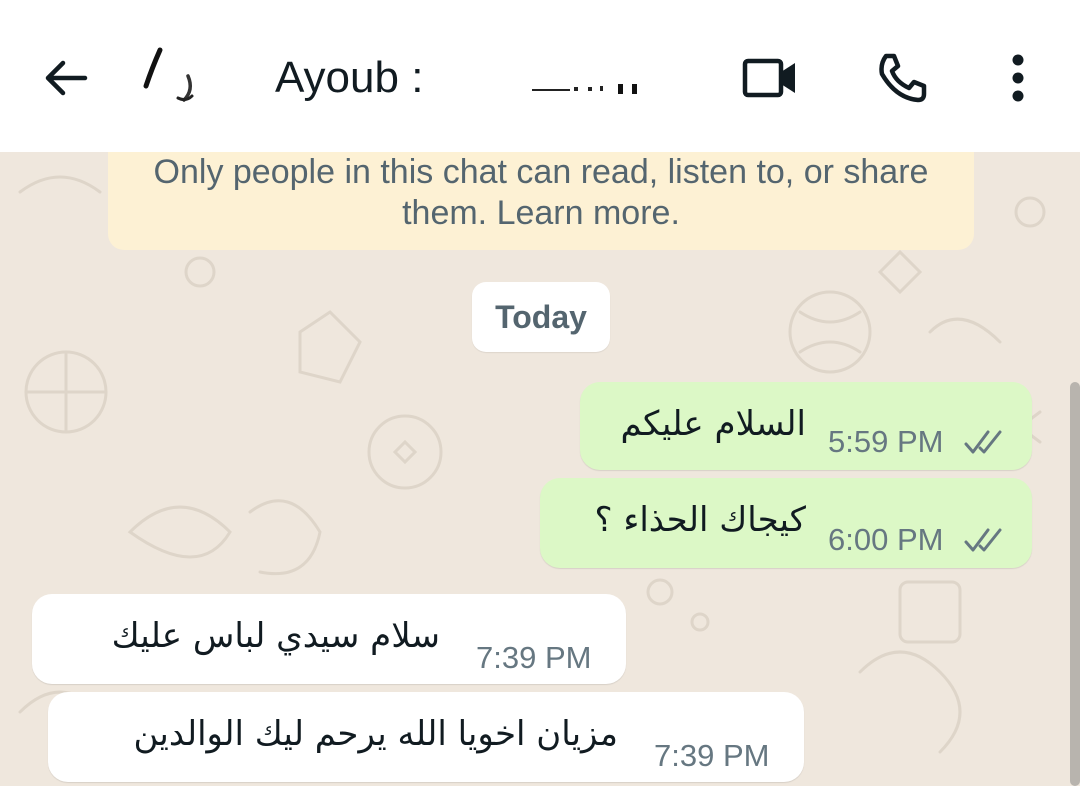  What do you see at coordinates (541, 317) in the screenshot?
I see `date-divider: Today` at bounding box center [541, 317].